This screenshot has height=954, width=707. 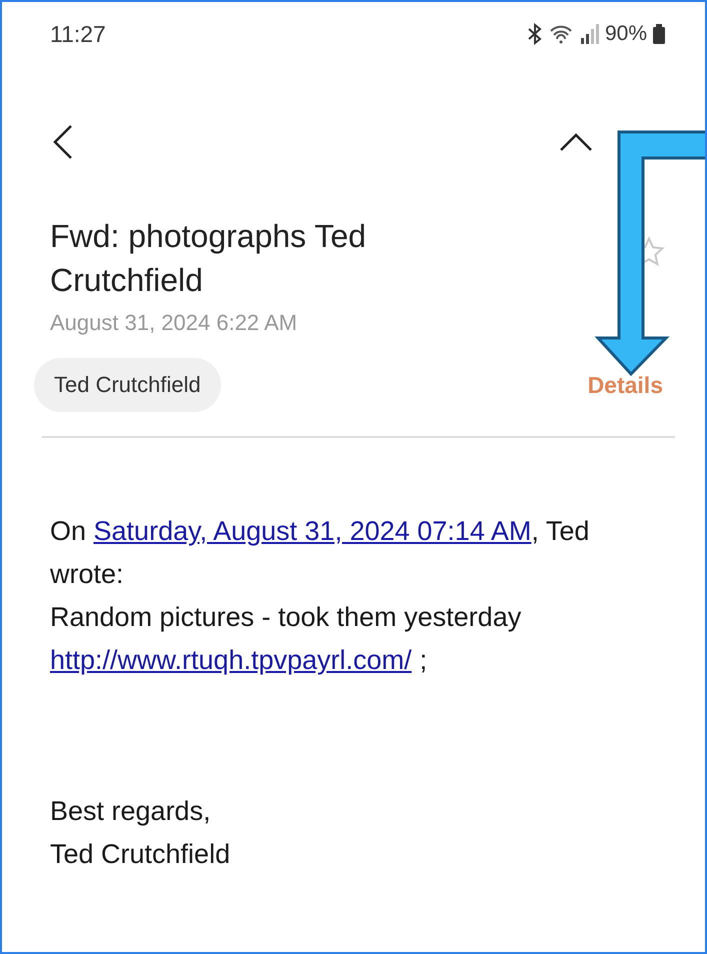 What do you see at coordinates (286, 617) in the screenshot?
I see `message-text: Random pictures - took them yesterday` at bounding box center [286, 617].